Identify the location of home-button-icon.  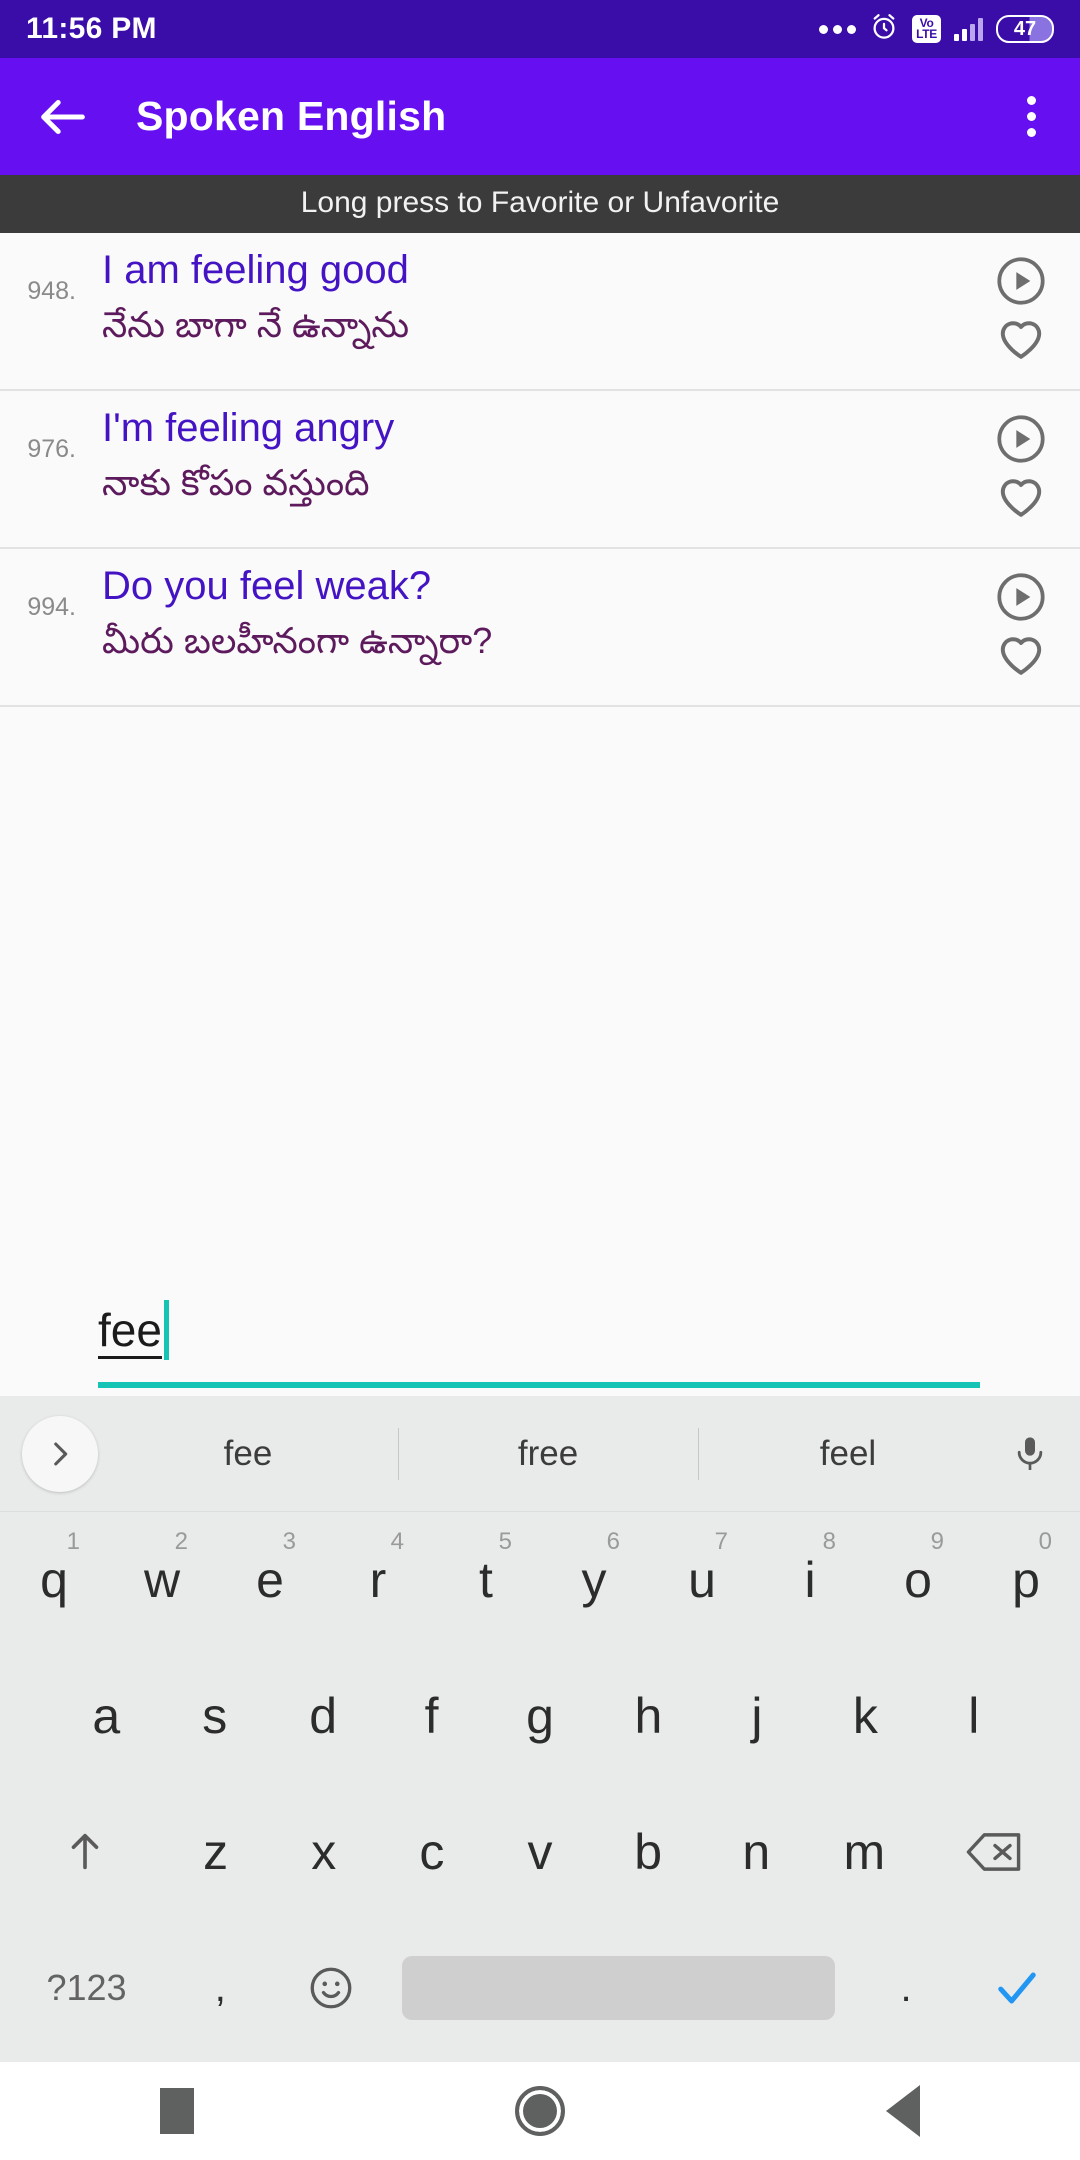
(539, 2111).